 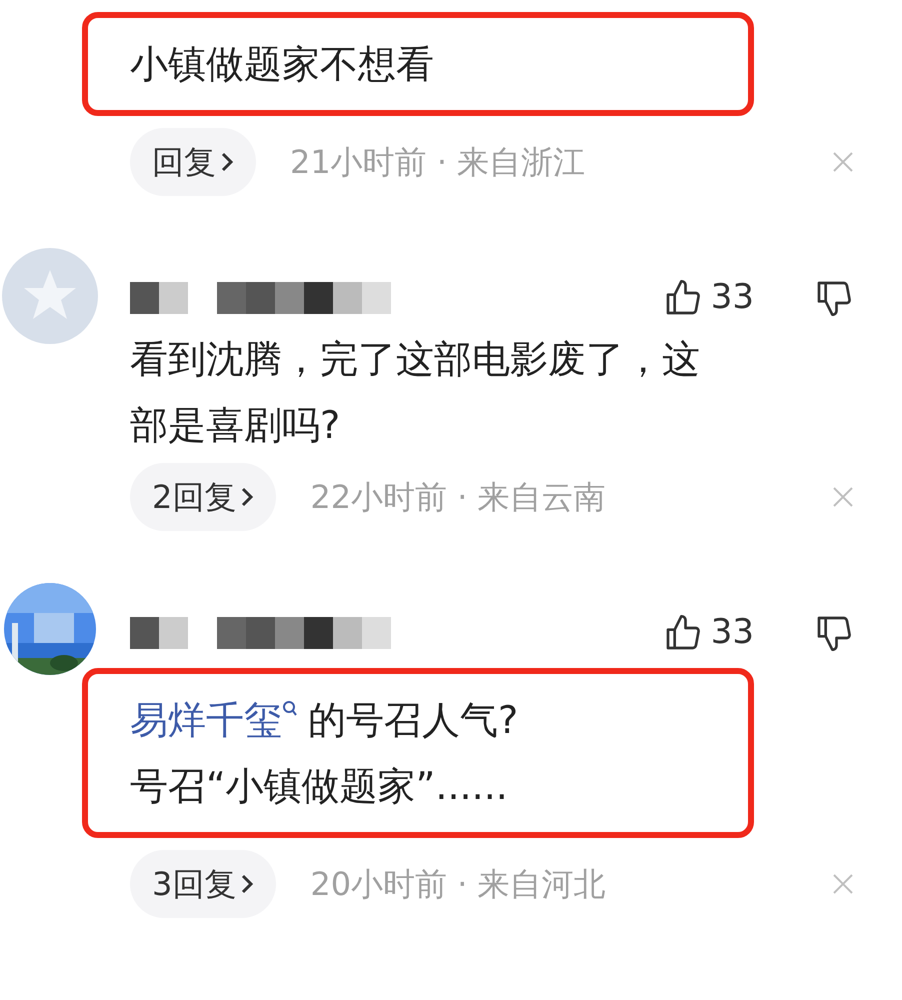 I want to click on comment-time: 22小时前 · 来自云南, so click(x=458, y=497).